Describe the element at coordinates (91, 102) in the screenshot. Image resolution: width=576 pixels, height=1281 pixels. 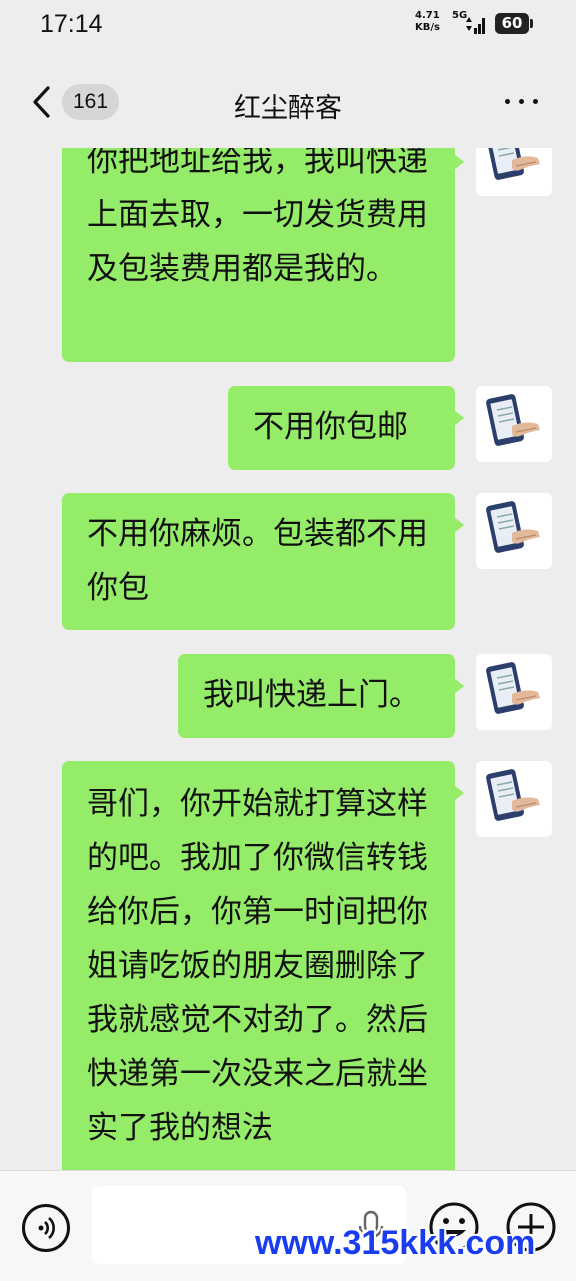
I see `unread-count-badge: 161` at that location.